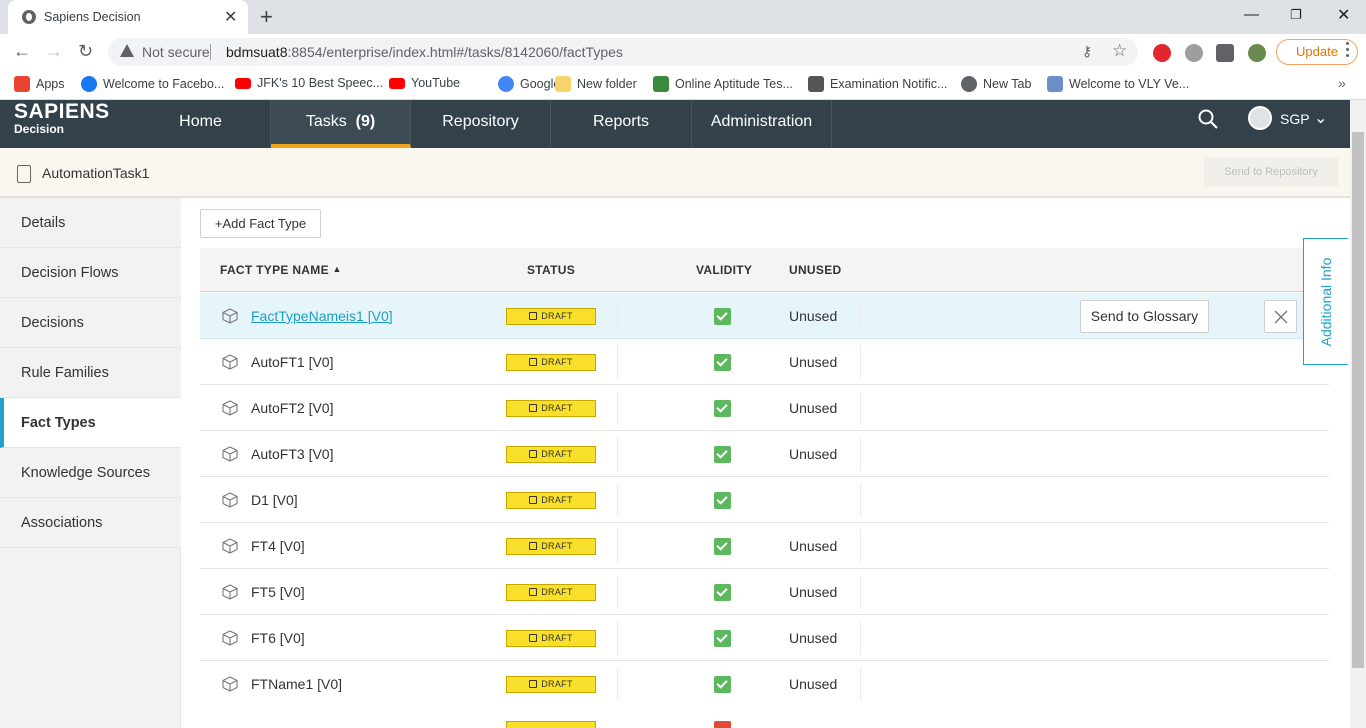 The height and width of the screenshot is (728, 1366). I want to click on table-row-partial, so click(764, 717).